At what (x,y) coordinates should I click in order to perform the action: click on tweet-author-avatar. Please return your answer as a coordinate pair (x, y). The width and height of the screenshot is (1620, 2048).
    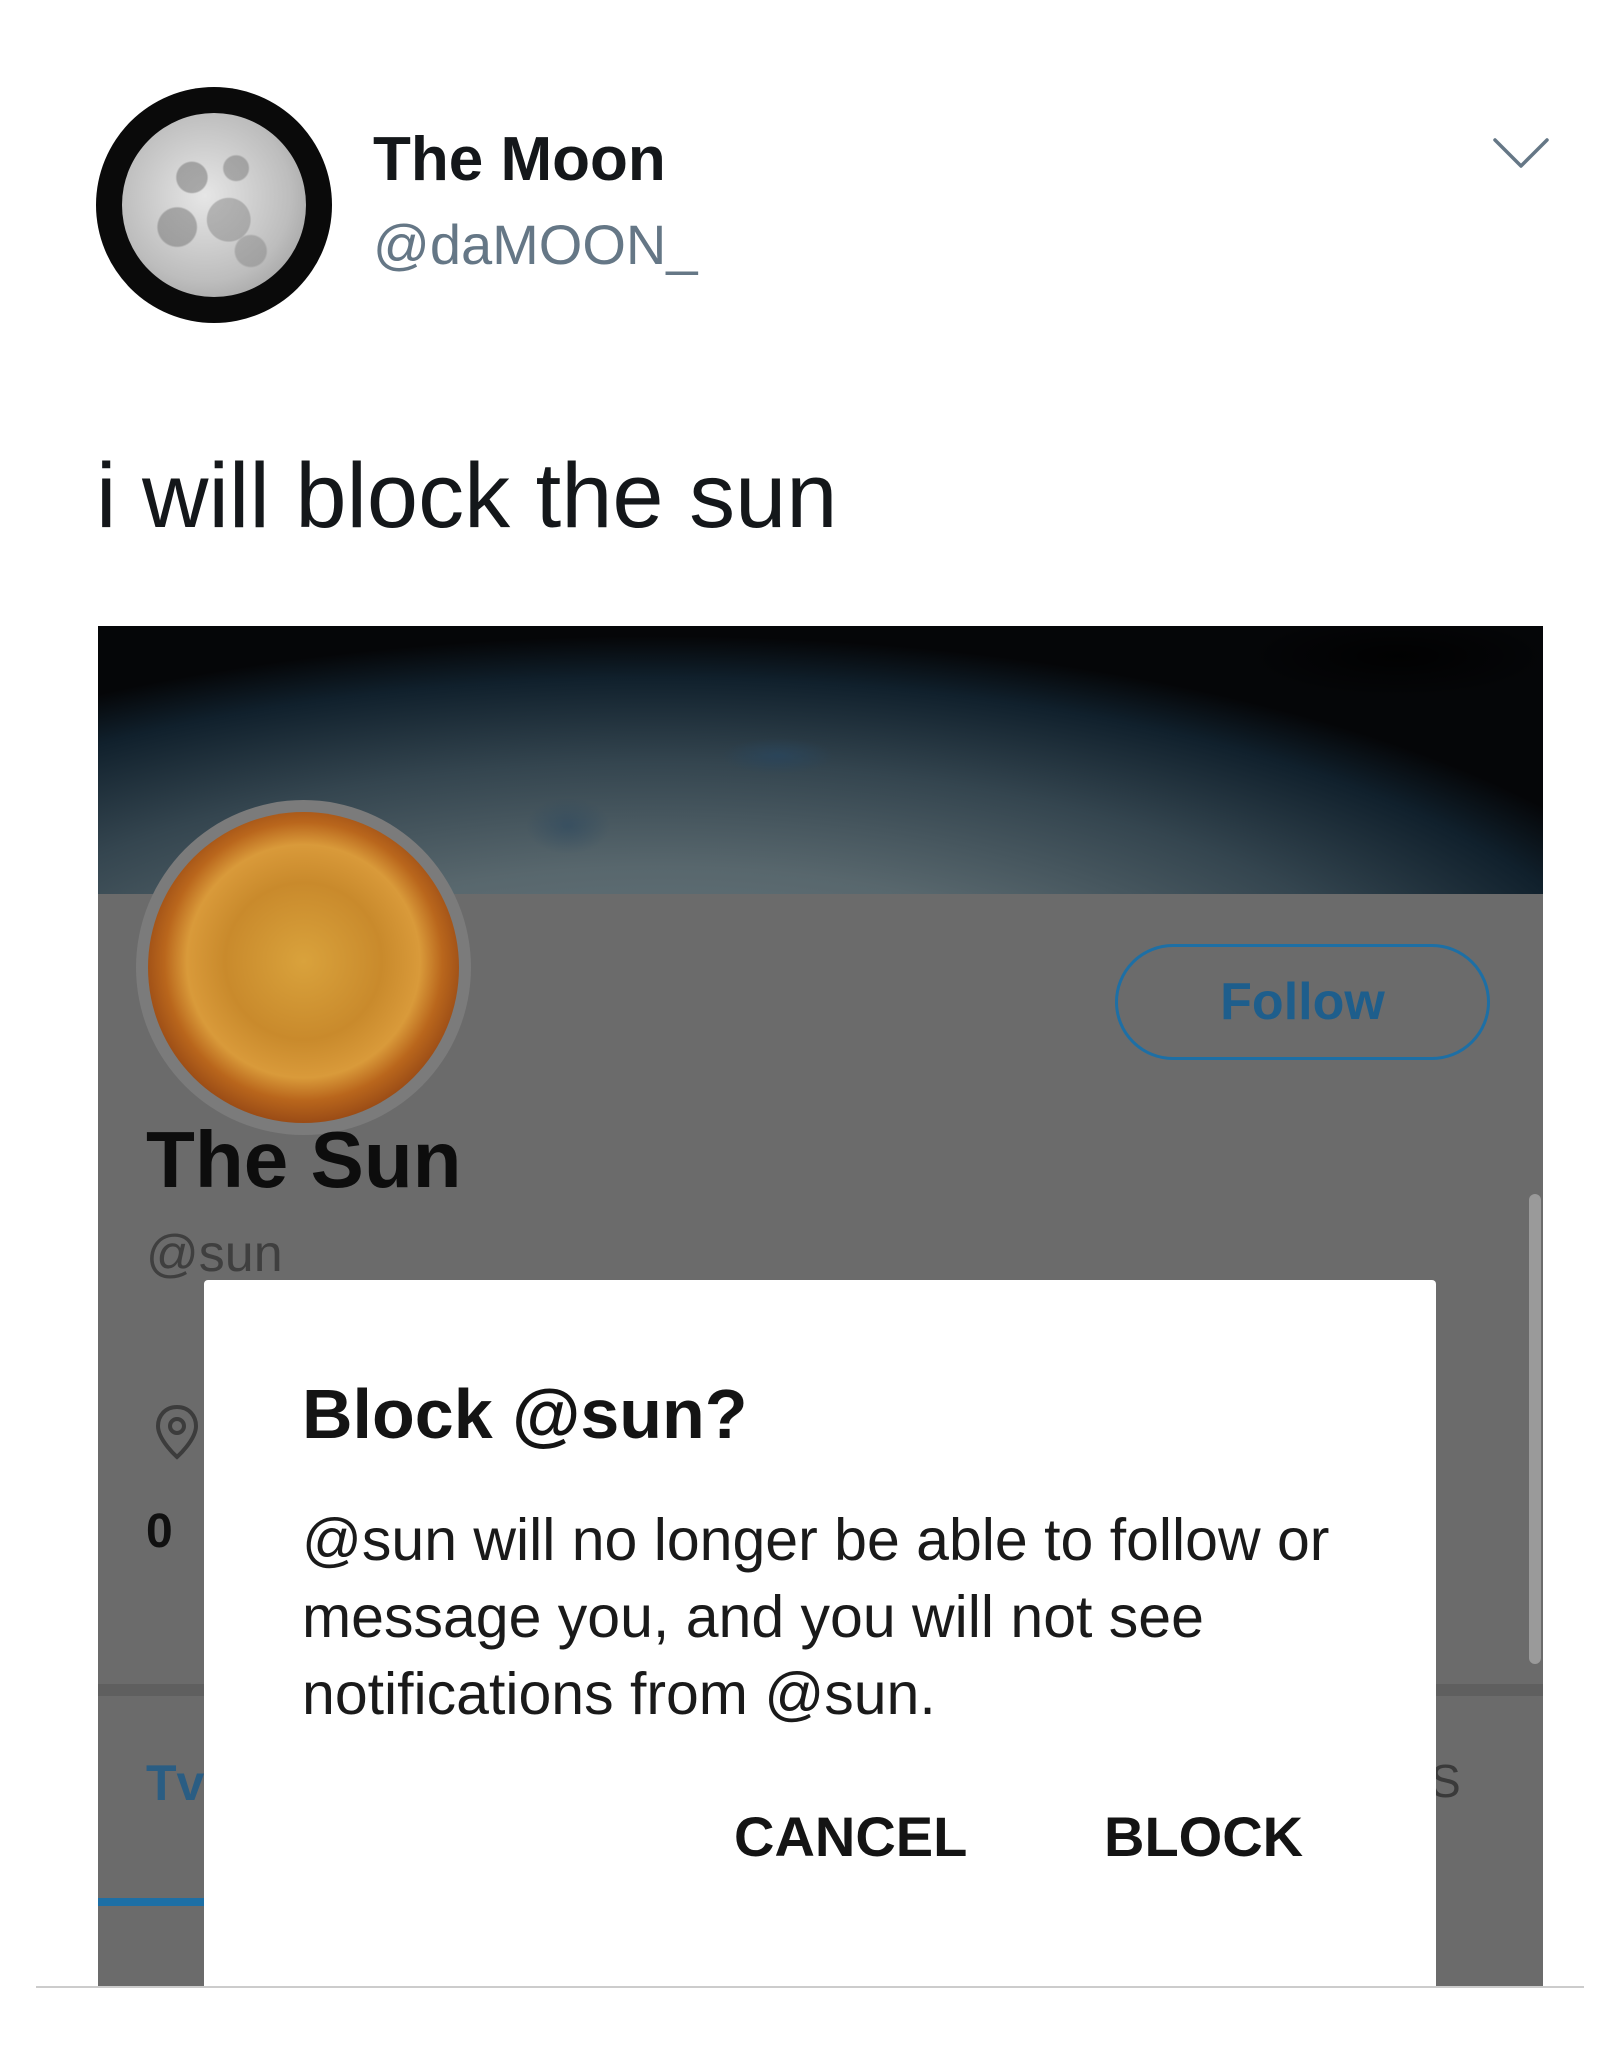
    Looking at the image, I should click on (214, 205).